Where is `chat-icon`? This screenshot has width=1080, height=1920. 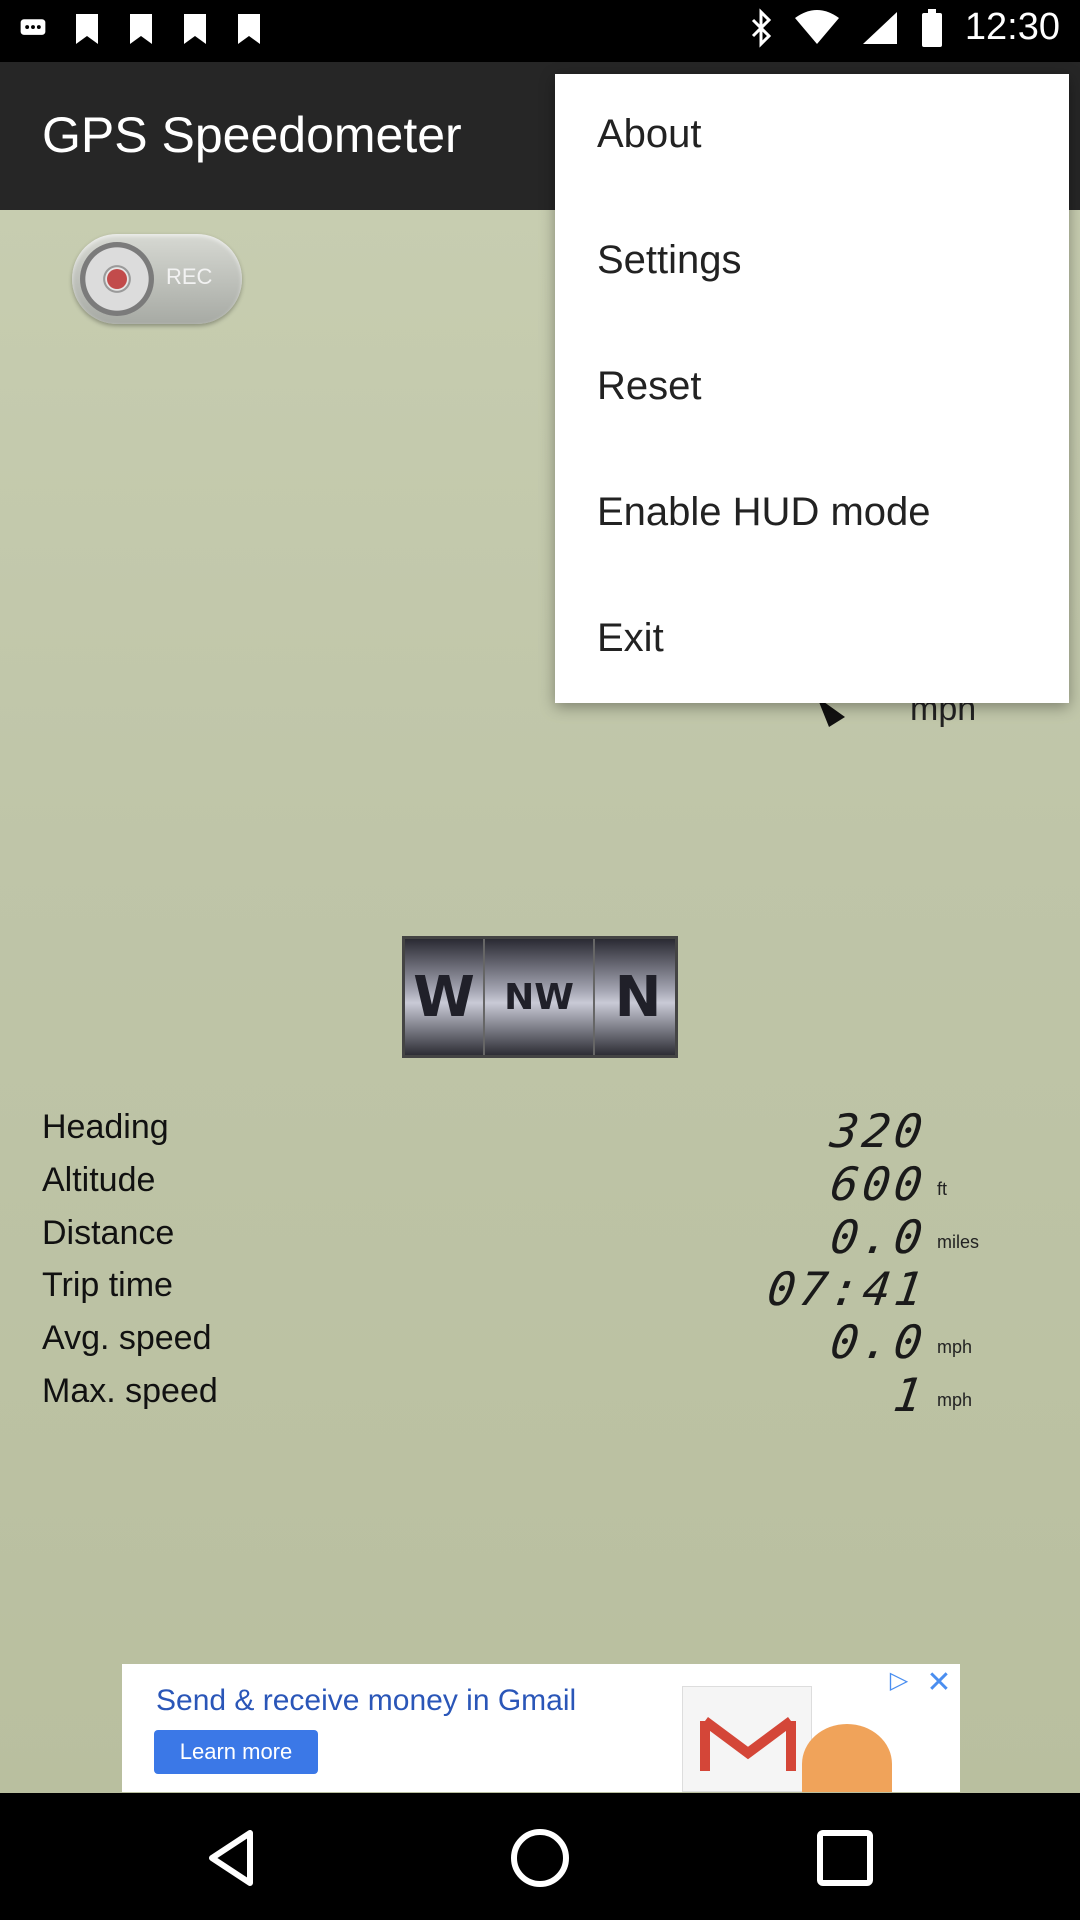
chat-icon is located at coordinates (33, 29).